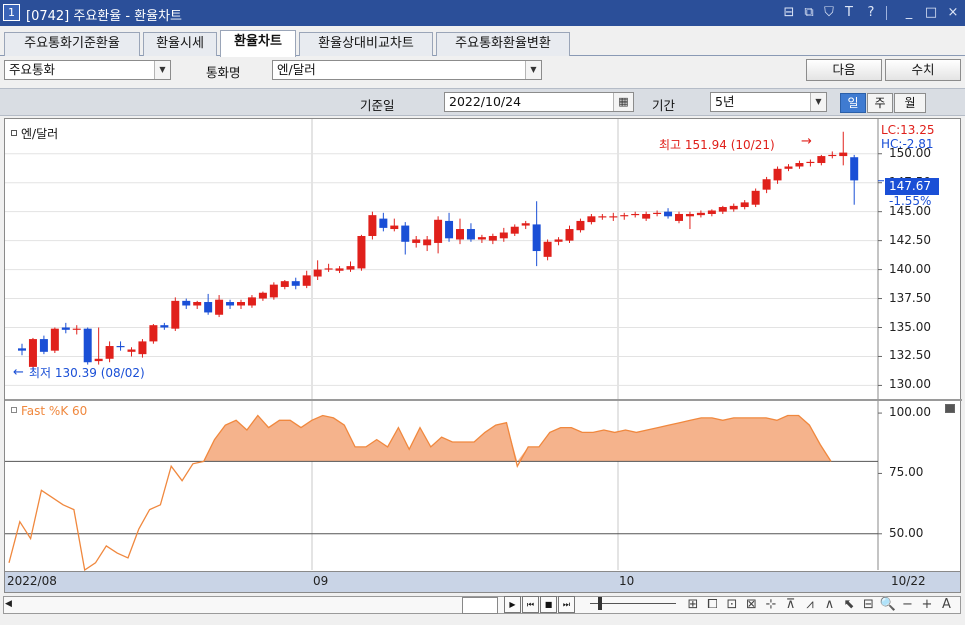 The width and height of the screenshot is (965, 625). Describe the element at coordinates (623, 102) in the screenshot. I see `calendar-icon: ▦` at that location.